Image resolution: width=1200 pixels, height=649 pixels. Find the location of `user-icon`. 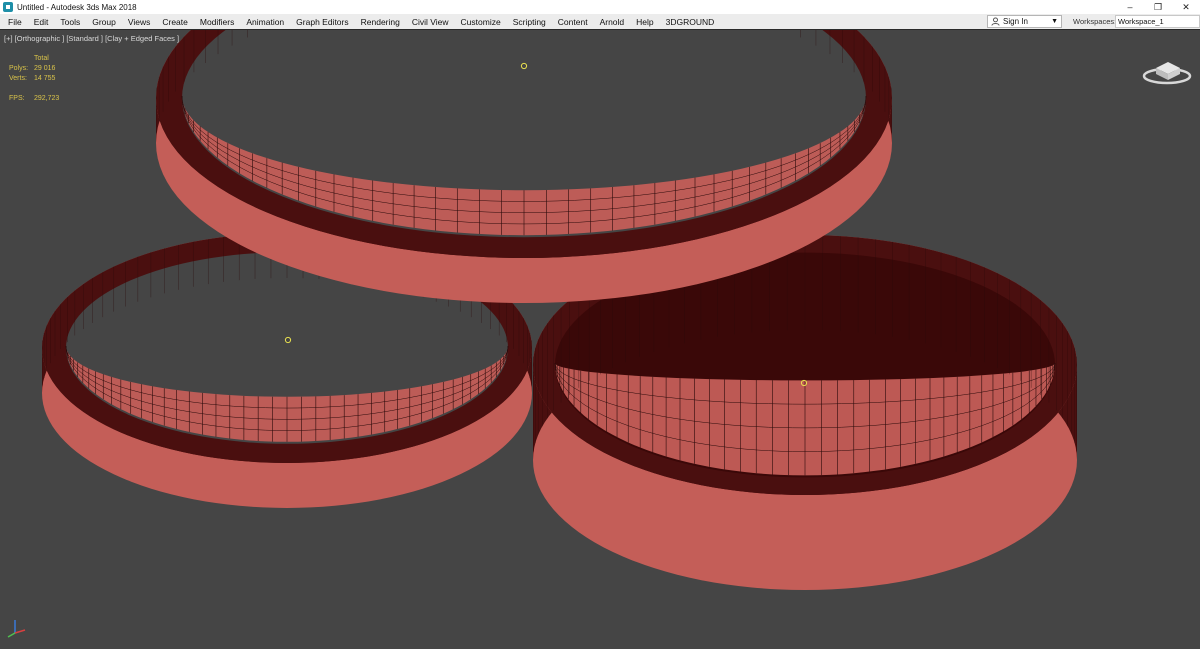

user-icon is located at coordinates (995, 21).